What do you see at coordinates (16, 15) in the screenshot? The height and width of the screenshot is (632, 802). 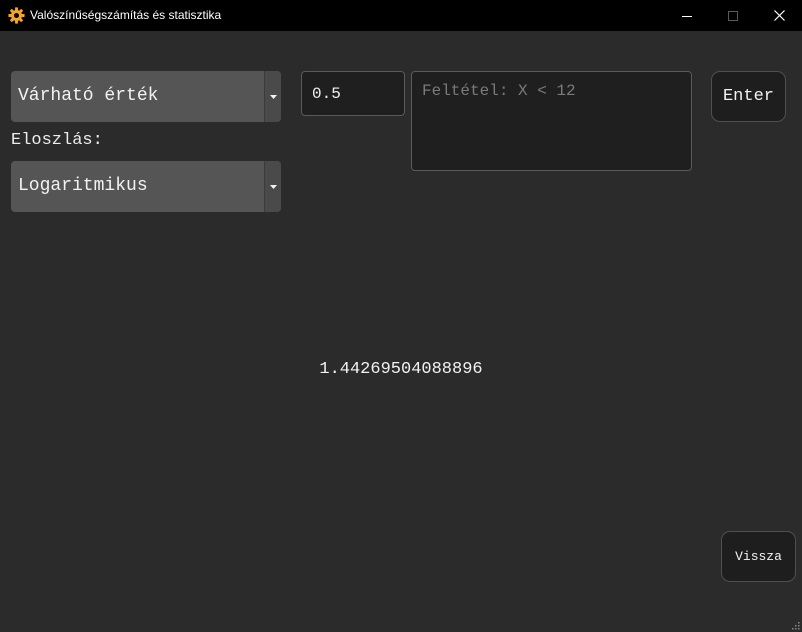 I see `gear-icon` at bounding box center [16, 15].